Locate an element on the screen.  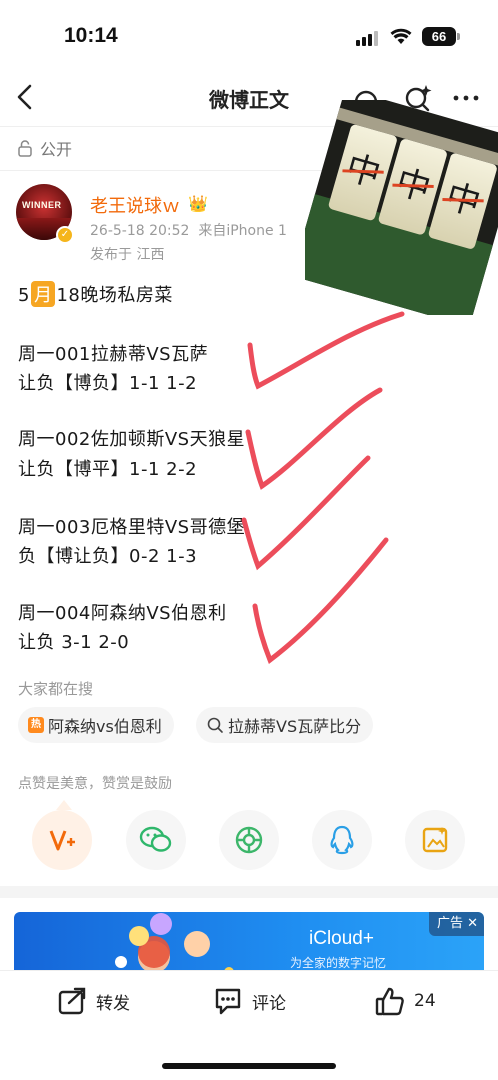
battery-tip is located at coordinates (458, 36).